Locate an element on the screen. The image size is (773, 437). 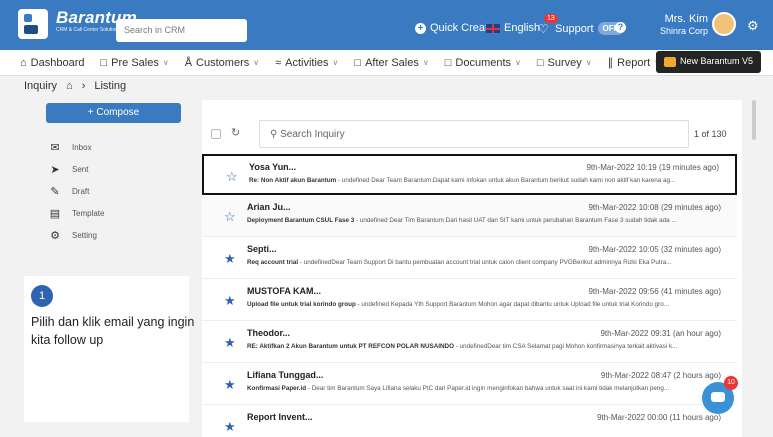
menu-customers-label: Customers is located at coordinates (223, 62).